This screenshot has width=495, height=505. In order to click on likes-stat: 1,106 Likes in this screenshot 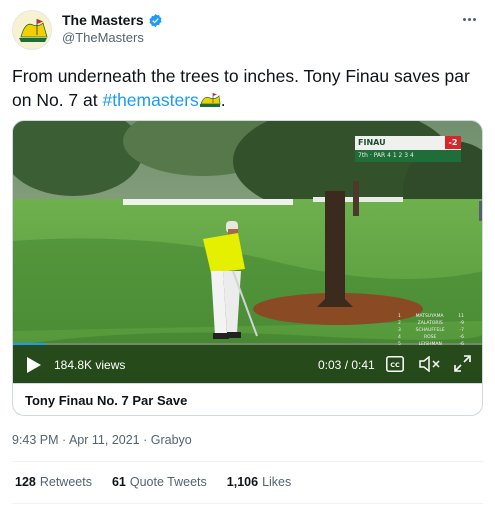, I will do `click(259, 482)`.